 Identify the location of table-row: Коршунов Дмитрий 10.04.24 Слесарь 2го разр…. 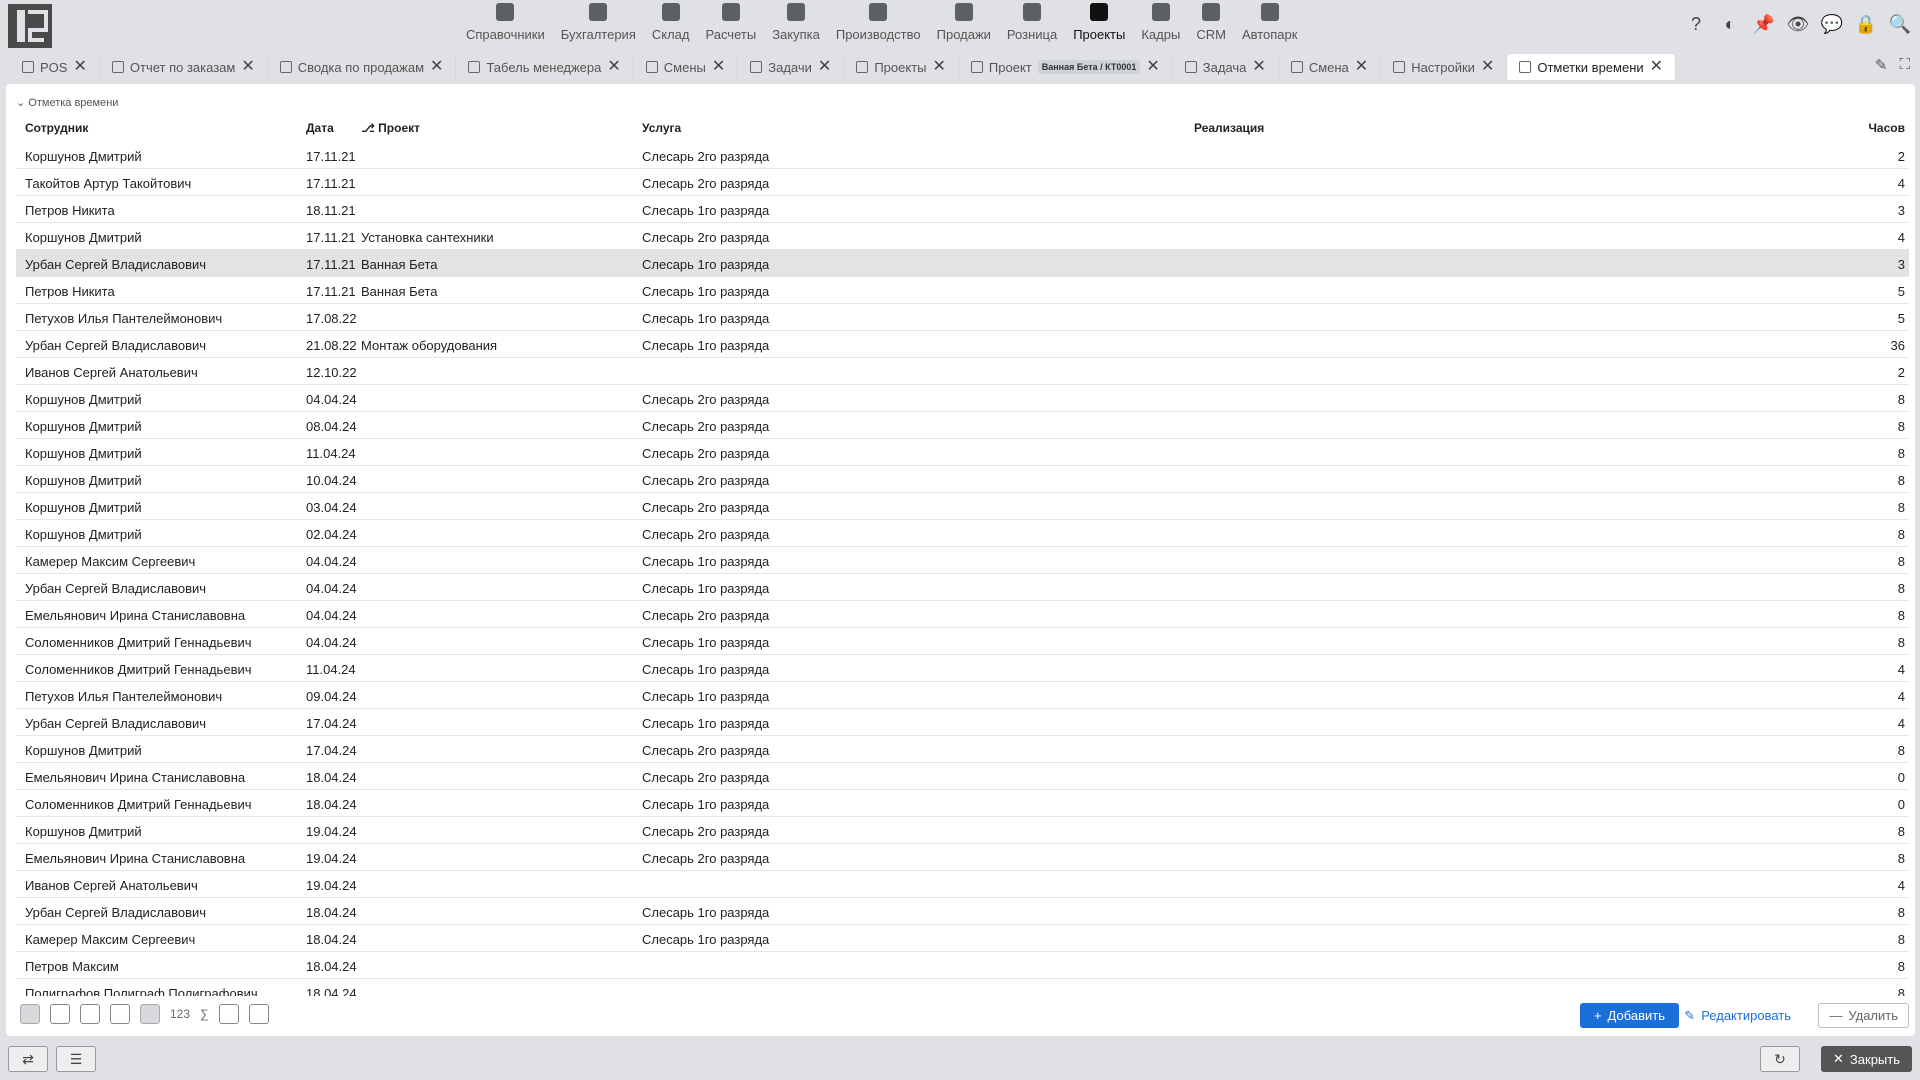
(962, 479).